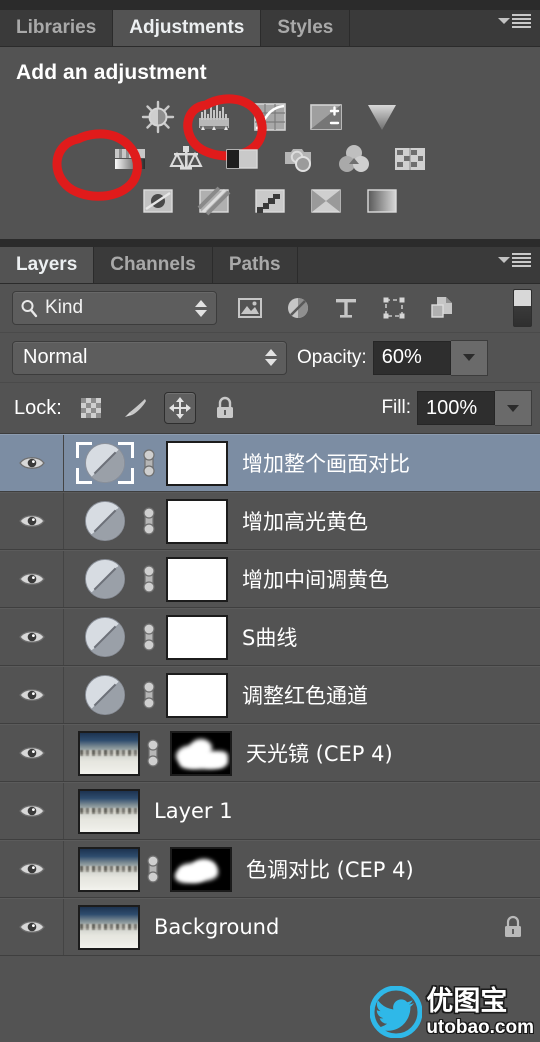 The height and width of the screenshot is (1042, 540). What do you see at coordinates (469, 357) in the screenshot?
I see `opacity-dropdown-button` at bounding box center [469, 357].